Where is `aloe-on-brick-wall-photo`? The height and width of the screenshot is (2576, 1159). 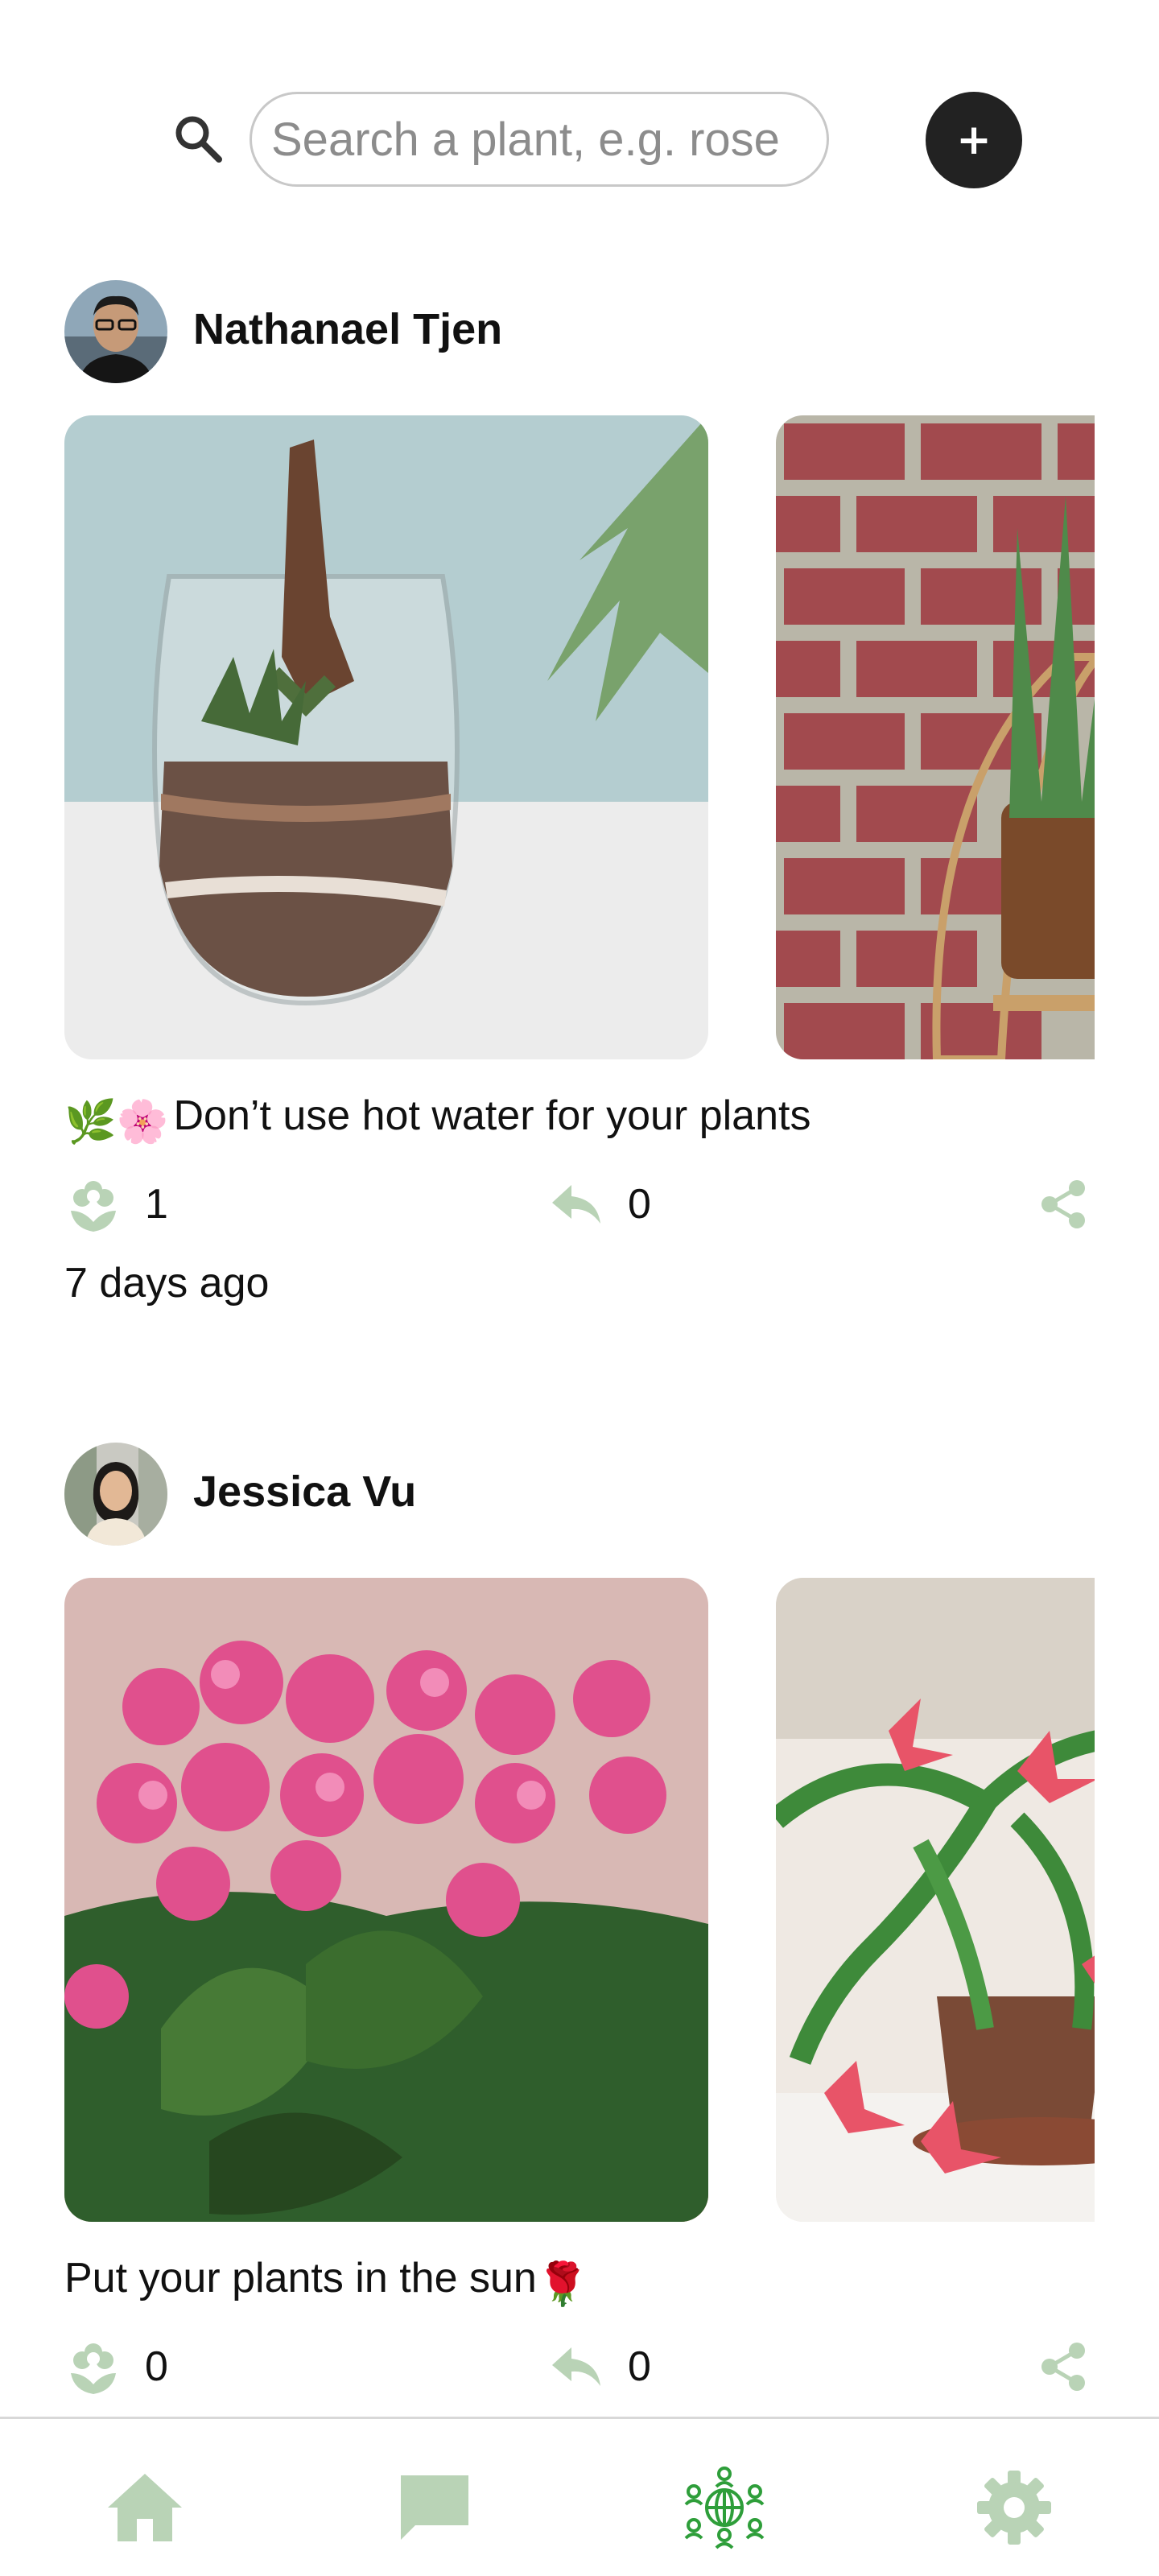
aloe-on-brick-wall-photo is located at coordinates (935, 737).